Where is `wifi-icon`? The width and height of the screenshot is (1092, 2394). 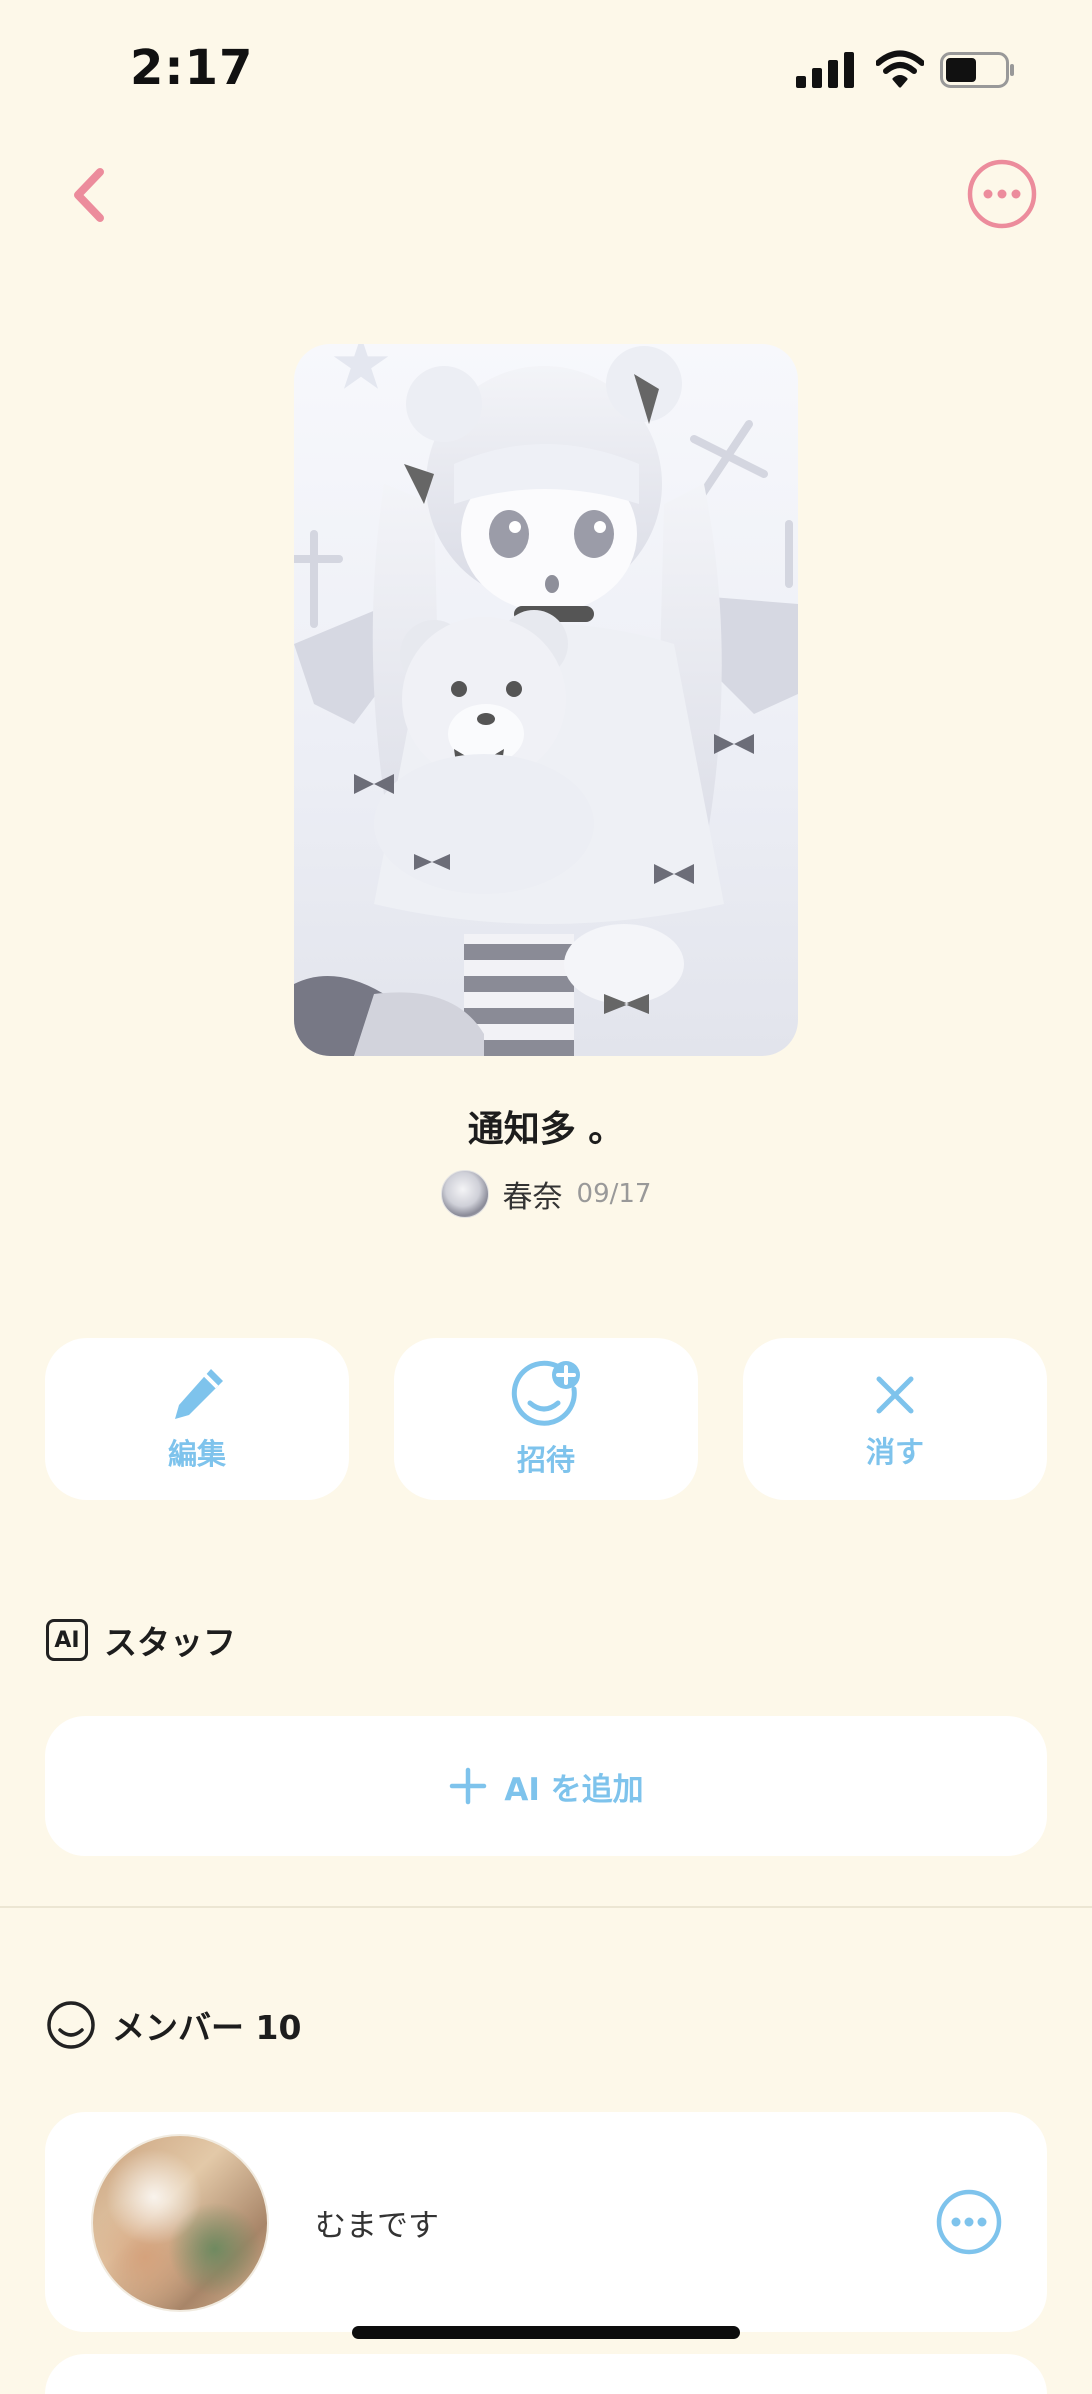 wifi-icon is located at coordinates (900, 69).